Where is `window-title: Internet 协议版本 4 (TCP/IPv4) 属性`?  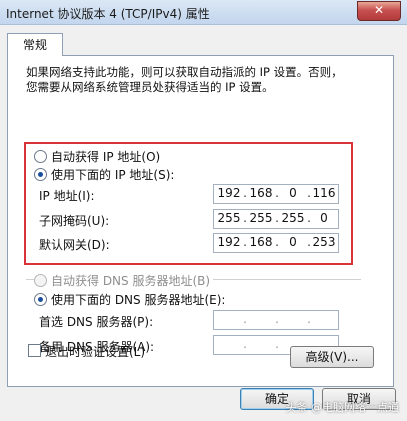 window-title: Internet 协议版本 4 (TCP/IPv4) 属性 is located at coordinates (108, 14).